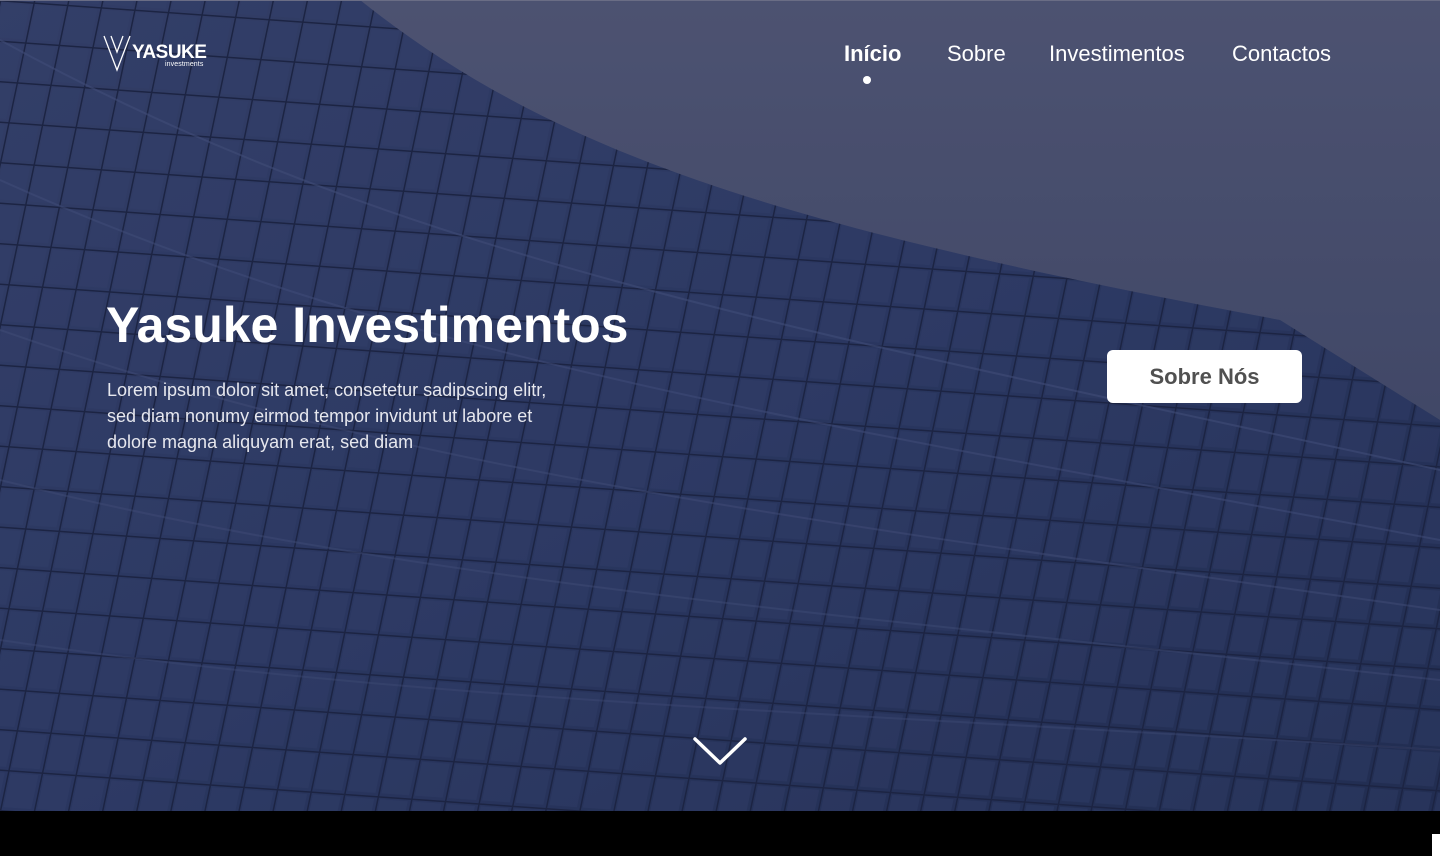 The image size is (1440, 856). Describe the element at coordinates (163, 54) in the screenshot. I see `logo: YASUKE investments` at that location.